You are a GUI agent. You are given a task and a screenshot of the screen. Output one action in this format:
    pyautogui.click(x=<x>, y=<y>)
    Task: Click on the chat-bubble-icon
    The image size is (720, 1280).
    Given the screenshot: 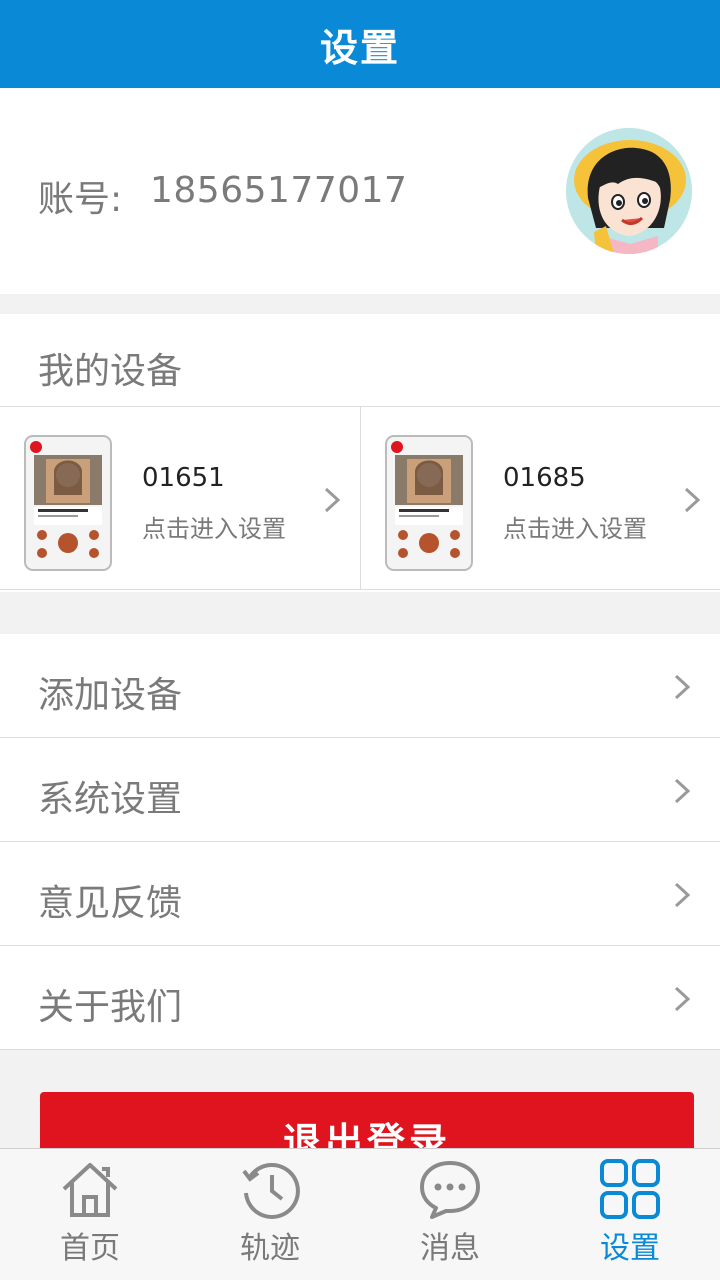 What is the action you would take?
    pyautogui.click(x=450, y=1190)
    